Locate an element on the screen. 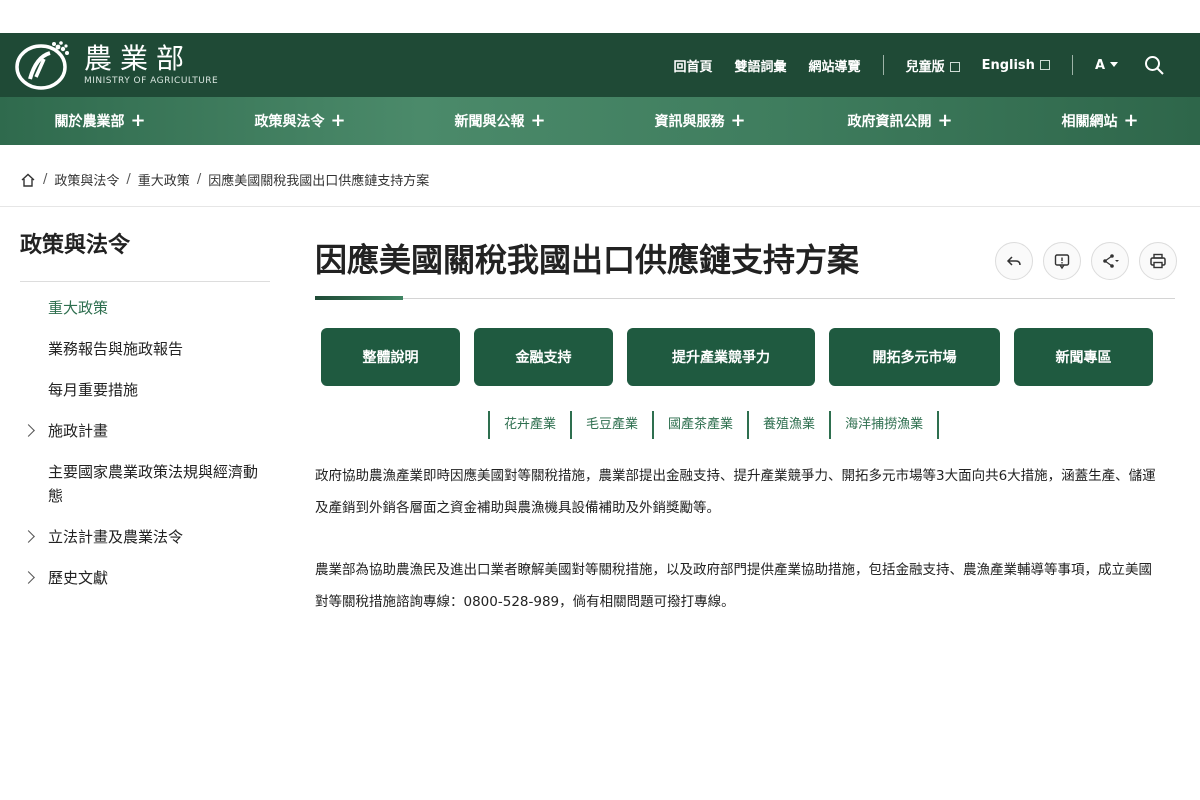  page-tools is located at coordinates (1081, 261).